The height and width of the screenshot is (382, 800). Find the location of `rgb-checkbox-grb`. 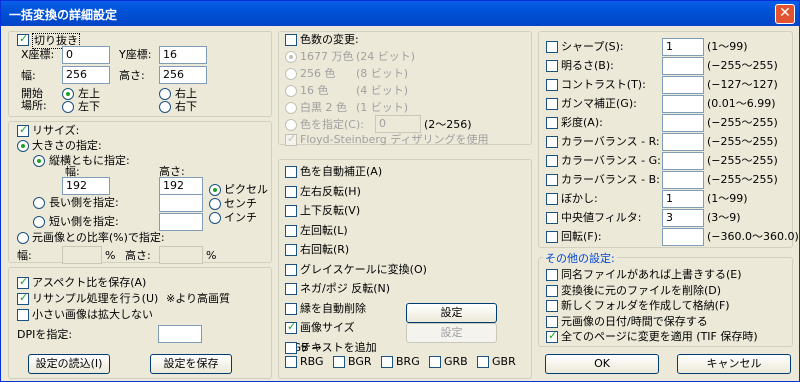

rgb-checkbox-grb is located at coordinates (435, 362).